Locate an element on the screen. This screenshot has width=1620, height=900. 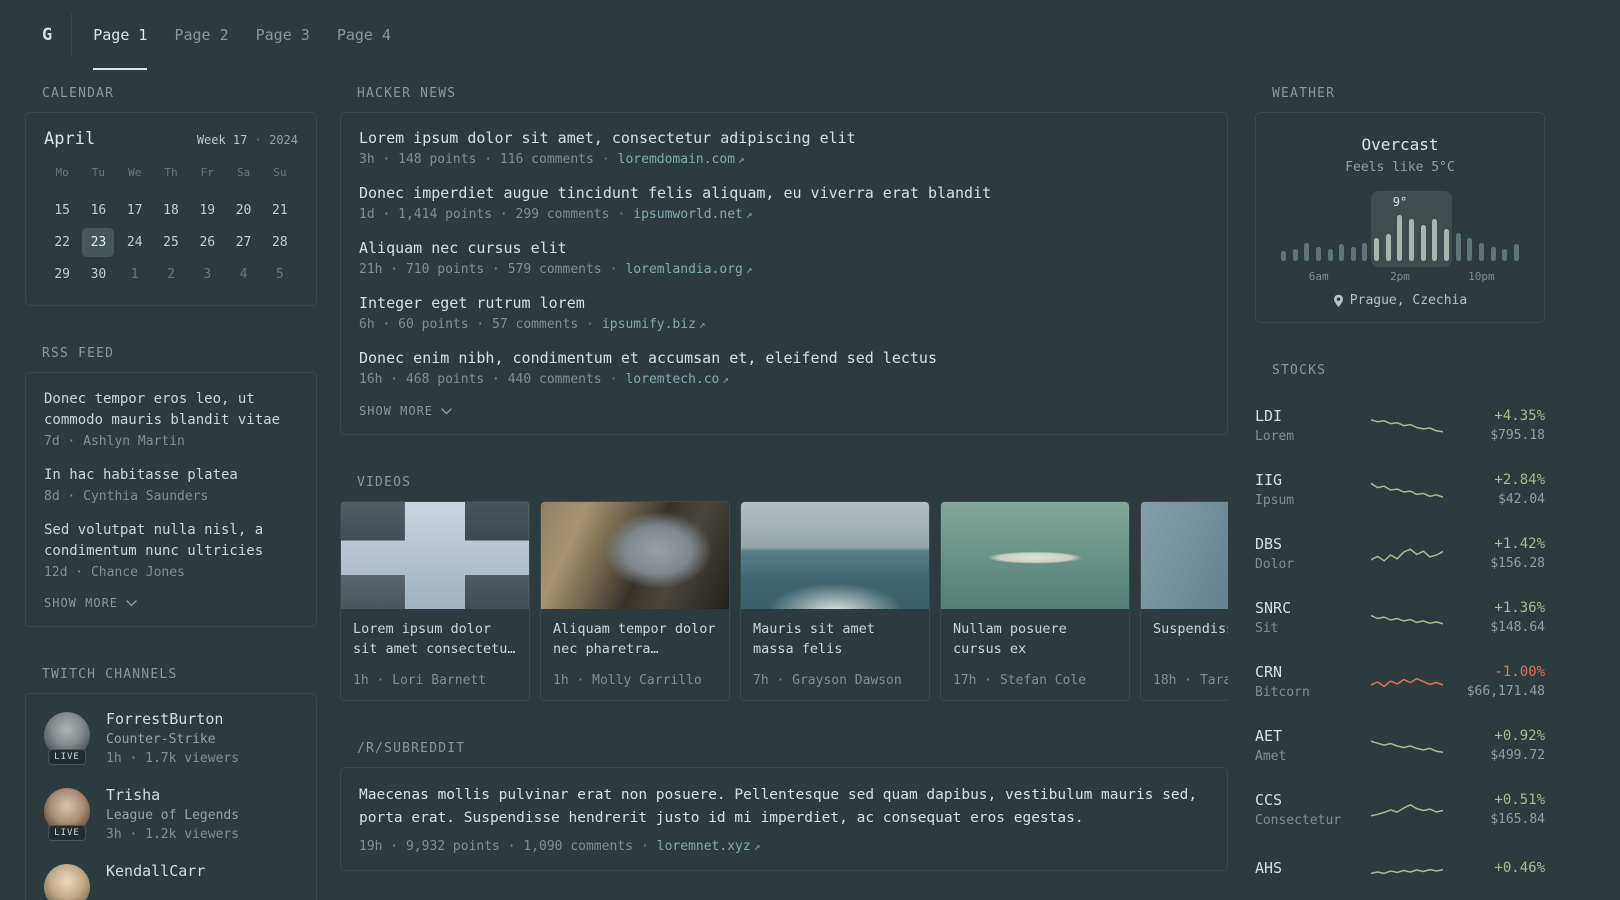
calendar-day-cell: 1 is located at coordinates (135, 274).